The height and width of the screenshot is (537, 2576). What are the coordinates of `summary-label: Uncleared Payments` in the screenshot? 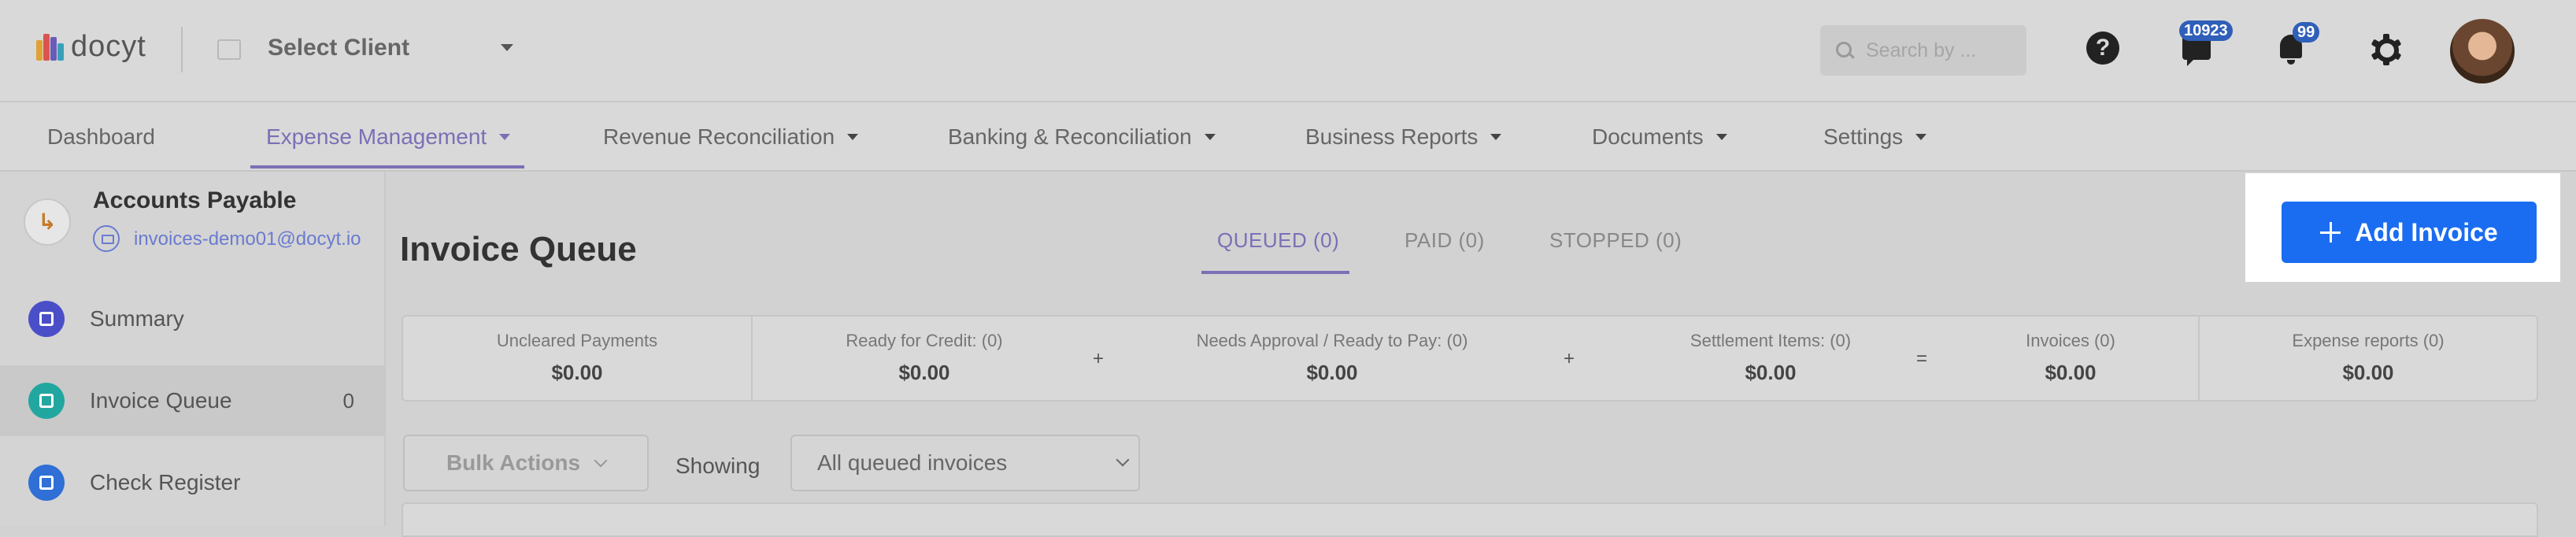 It's located at (577, 340).